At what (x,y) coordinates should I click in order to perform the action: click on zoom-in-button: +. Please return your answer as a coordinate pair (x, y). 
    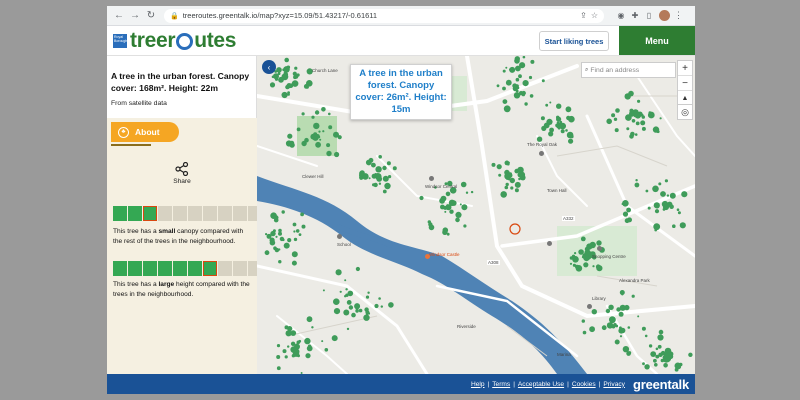
    Looking at the image, I should click on (685, 68).